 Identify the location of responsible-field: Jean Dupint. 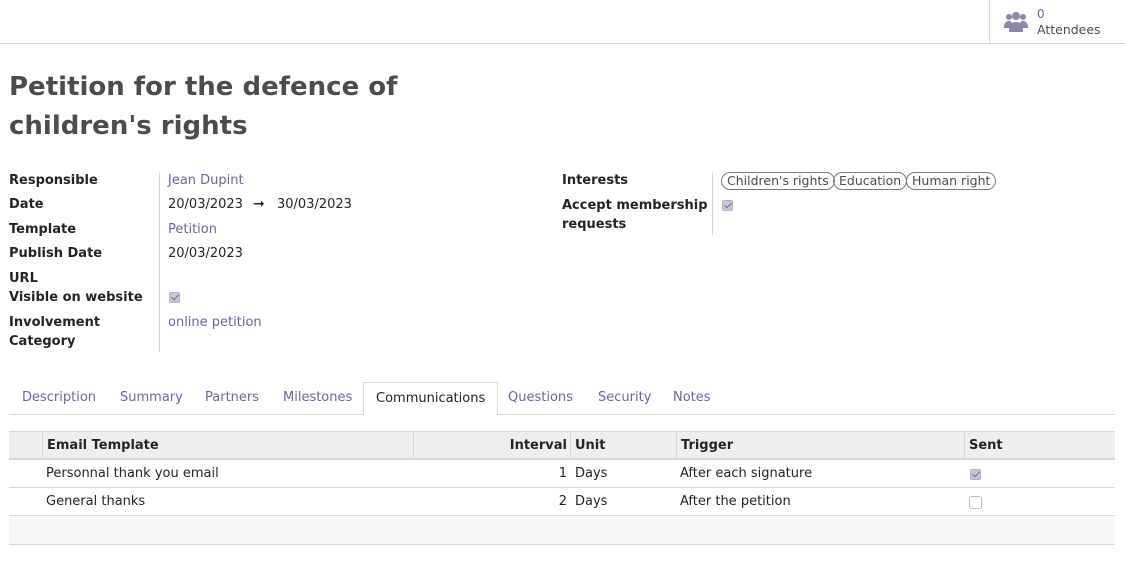
(206, 180).